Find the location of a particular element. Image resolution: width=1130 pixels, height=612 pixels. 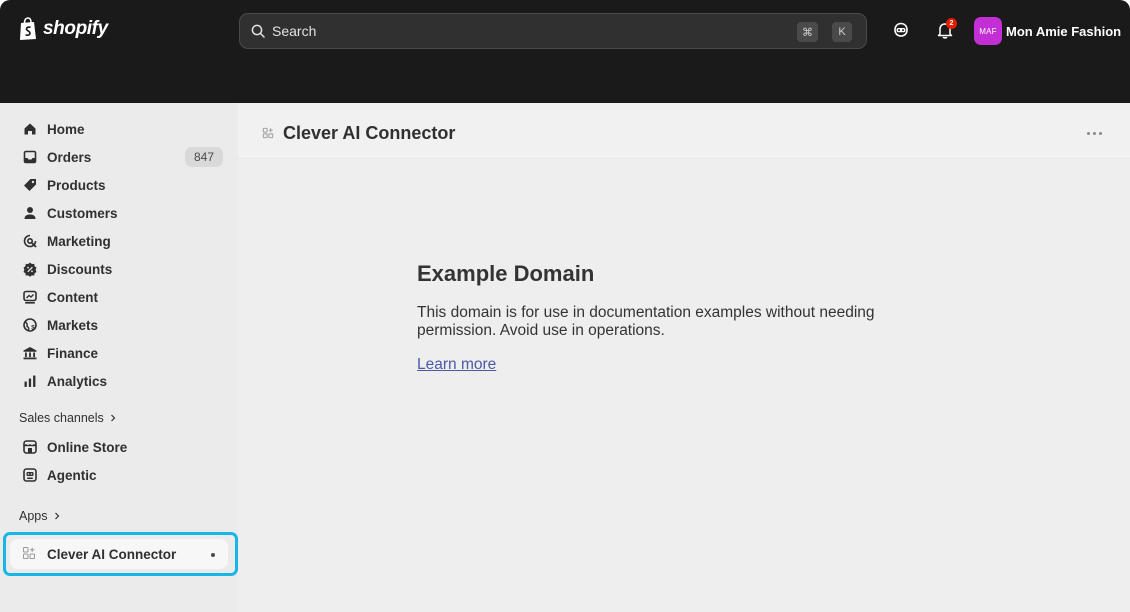

sidekick-icon is located at coordinates (901, 30).